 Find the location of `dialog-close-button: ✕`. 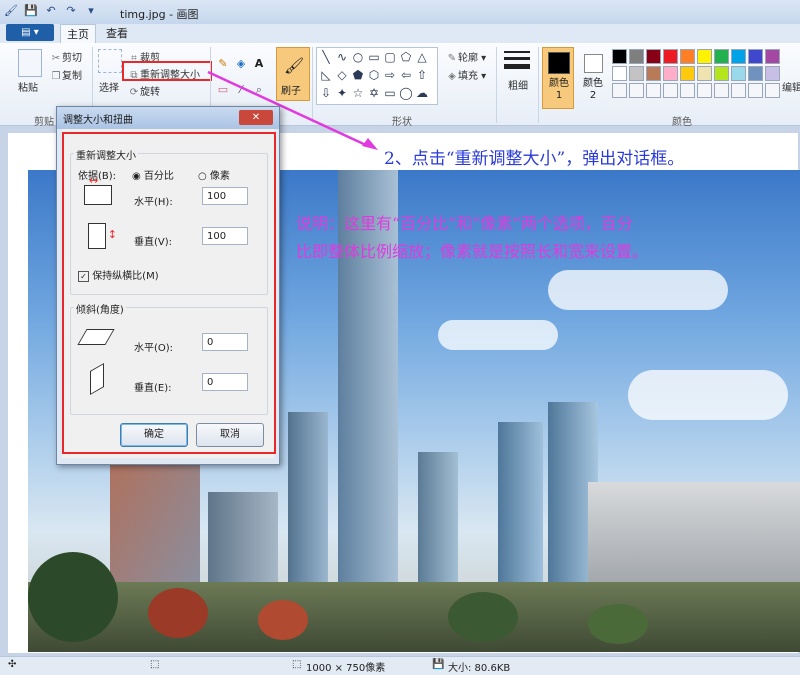

dialog-close-button: ✕ is located at coordinates (256, 117).